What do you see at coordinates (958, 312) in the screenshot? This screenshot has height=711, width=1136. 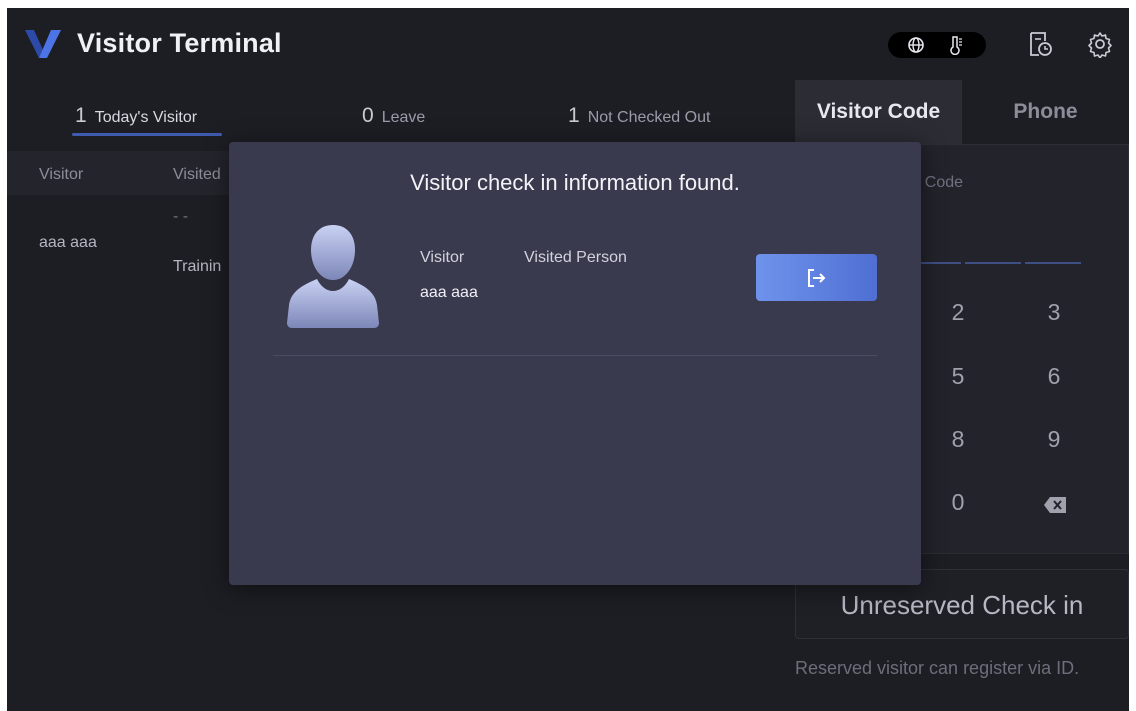 I see `keypad-key-2: 2` at bounding box center [958, 312].